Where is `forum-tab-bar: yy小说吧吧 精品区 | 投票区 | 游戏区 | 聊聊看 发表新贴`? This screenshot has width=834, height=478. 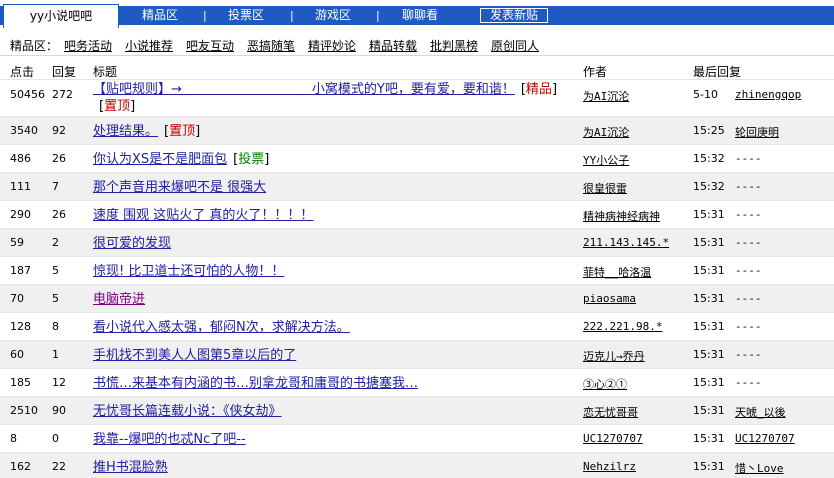 forum-tab-bar: yy小说吧吧 精品区 | 投票区 | 游戏区 | 聊聊看 发表新贴 is located at coordinates (417, 14).